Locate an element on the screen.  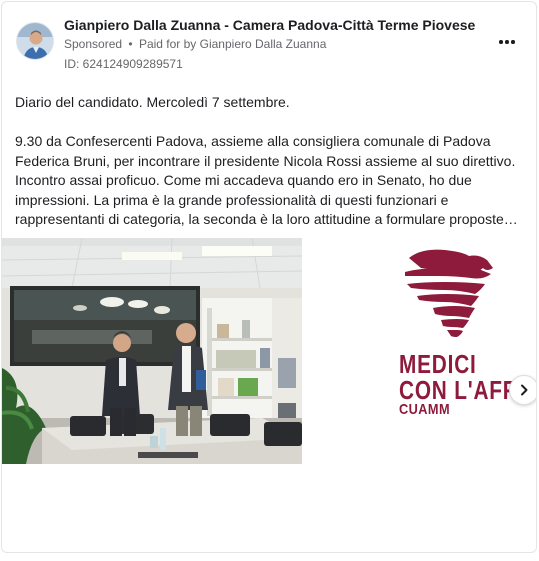
carousel-next-button is located at coordinates (522, 390).